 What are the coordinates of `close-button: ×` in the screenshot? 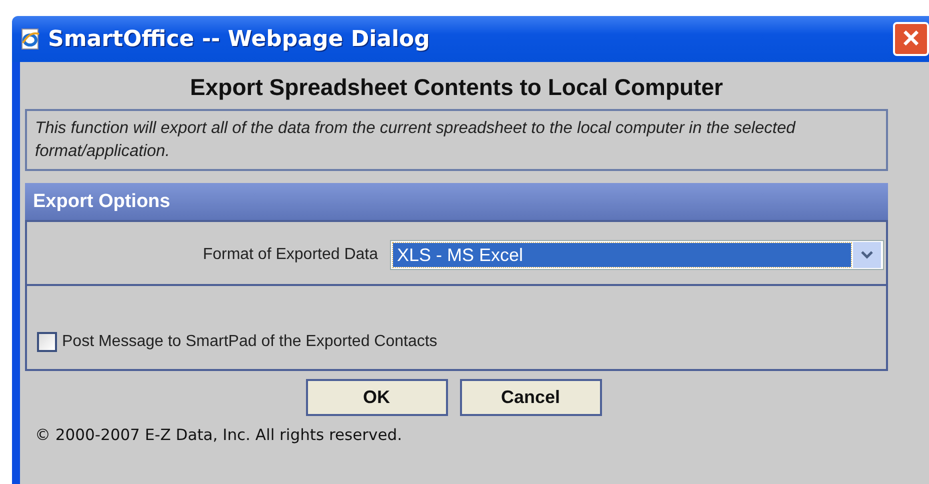 It's located at (911, 39).